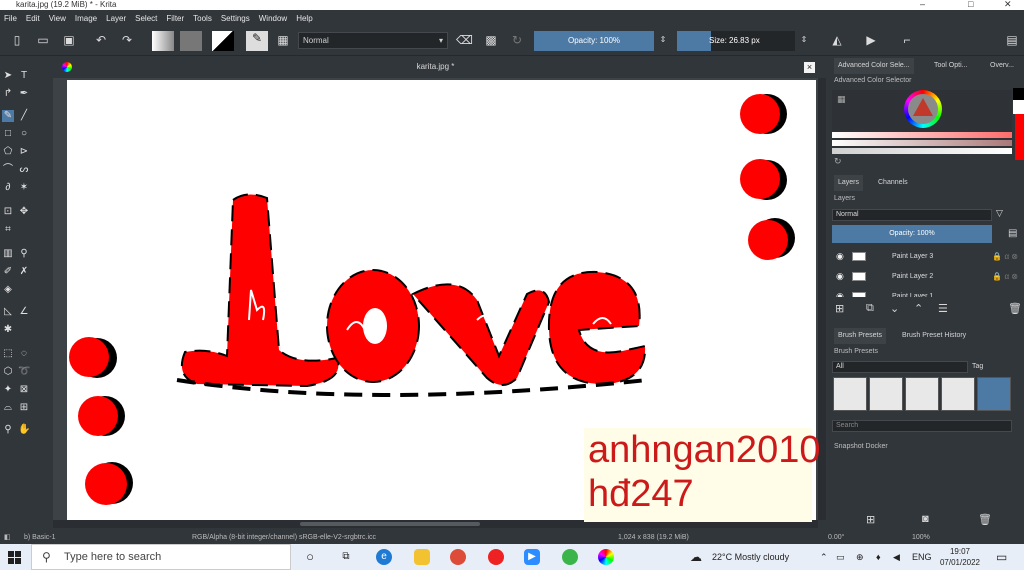  What do you see at coordinates (8, 312) in the screenshot?
I see `assistant-tool-icon: ◺` at bounding box center [8, 312].